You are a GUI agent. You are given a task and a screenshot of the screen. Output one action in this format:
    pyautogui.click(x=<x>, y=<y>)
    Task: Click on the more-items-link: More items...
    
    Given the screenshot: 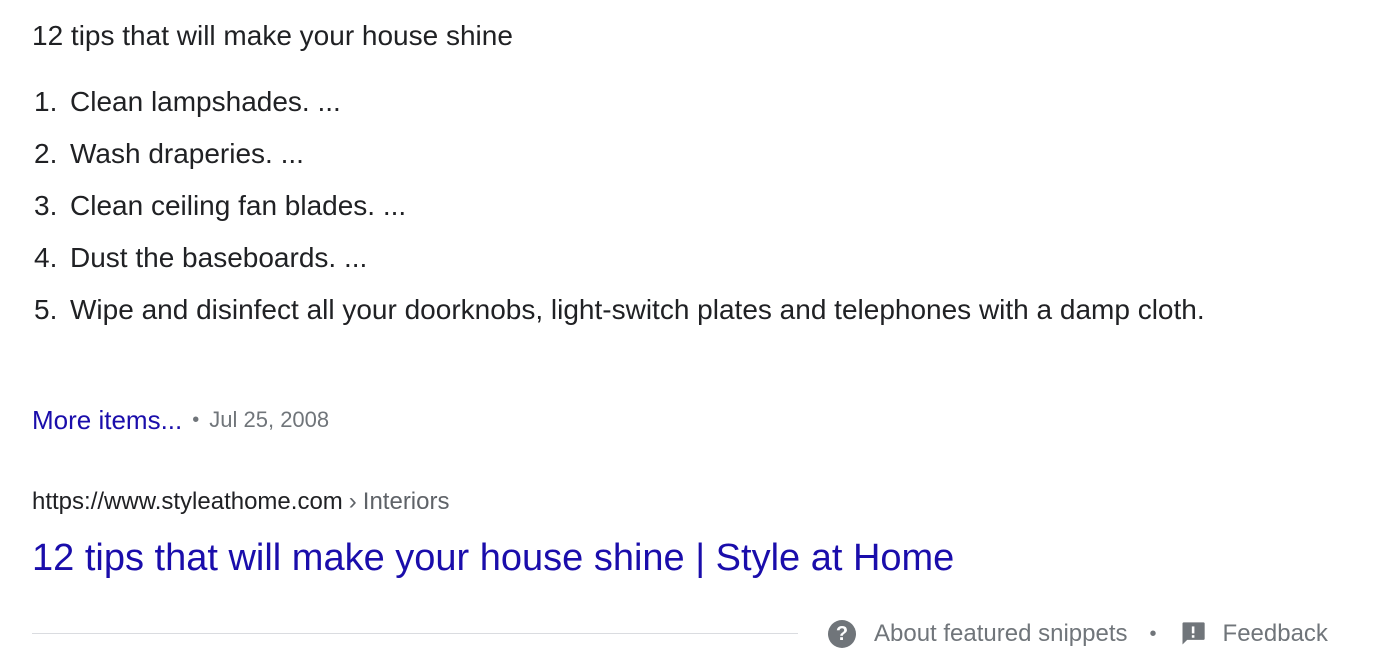 What is the action you would take?
    pyautogui.click(x=107, y=420)
    